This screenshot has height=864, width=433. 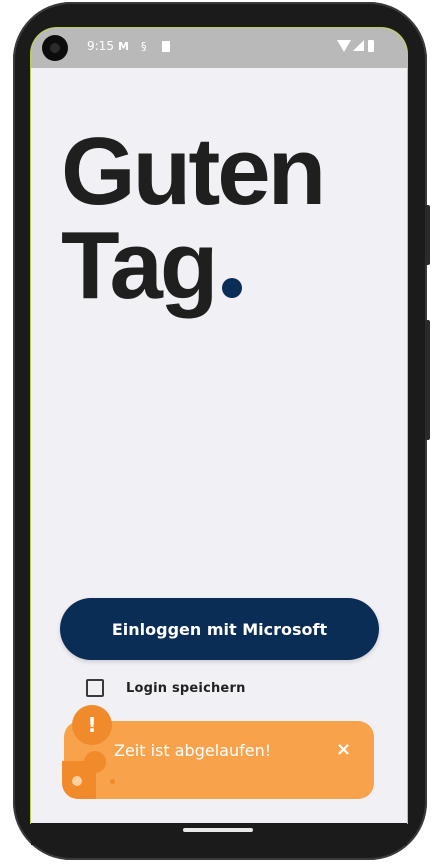 I want to click on battery-icon, so click(x=371, y=46).